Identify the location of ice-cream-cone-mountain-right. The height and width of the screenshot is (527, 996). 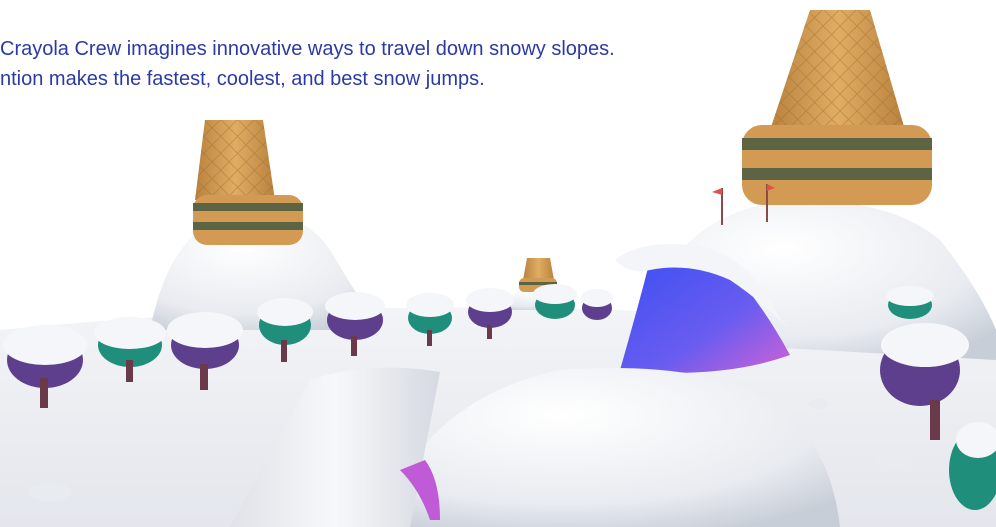
(837, 107).